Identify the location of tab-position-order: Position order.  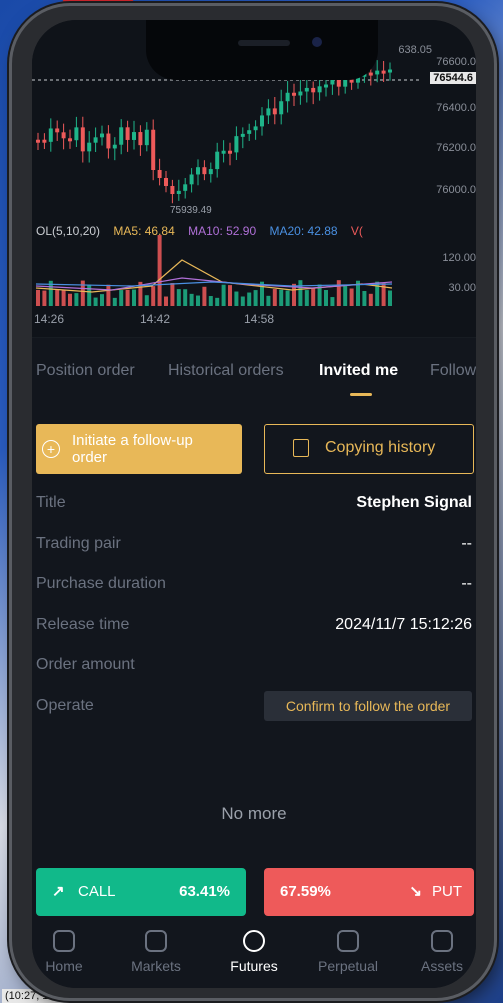
(85, 371).